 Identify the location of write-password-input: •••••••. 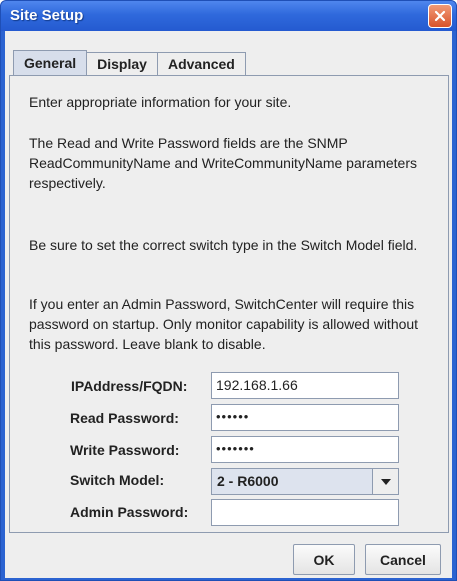
(305, 449).